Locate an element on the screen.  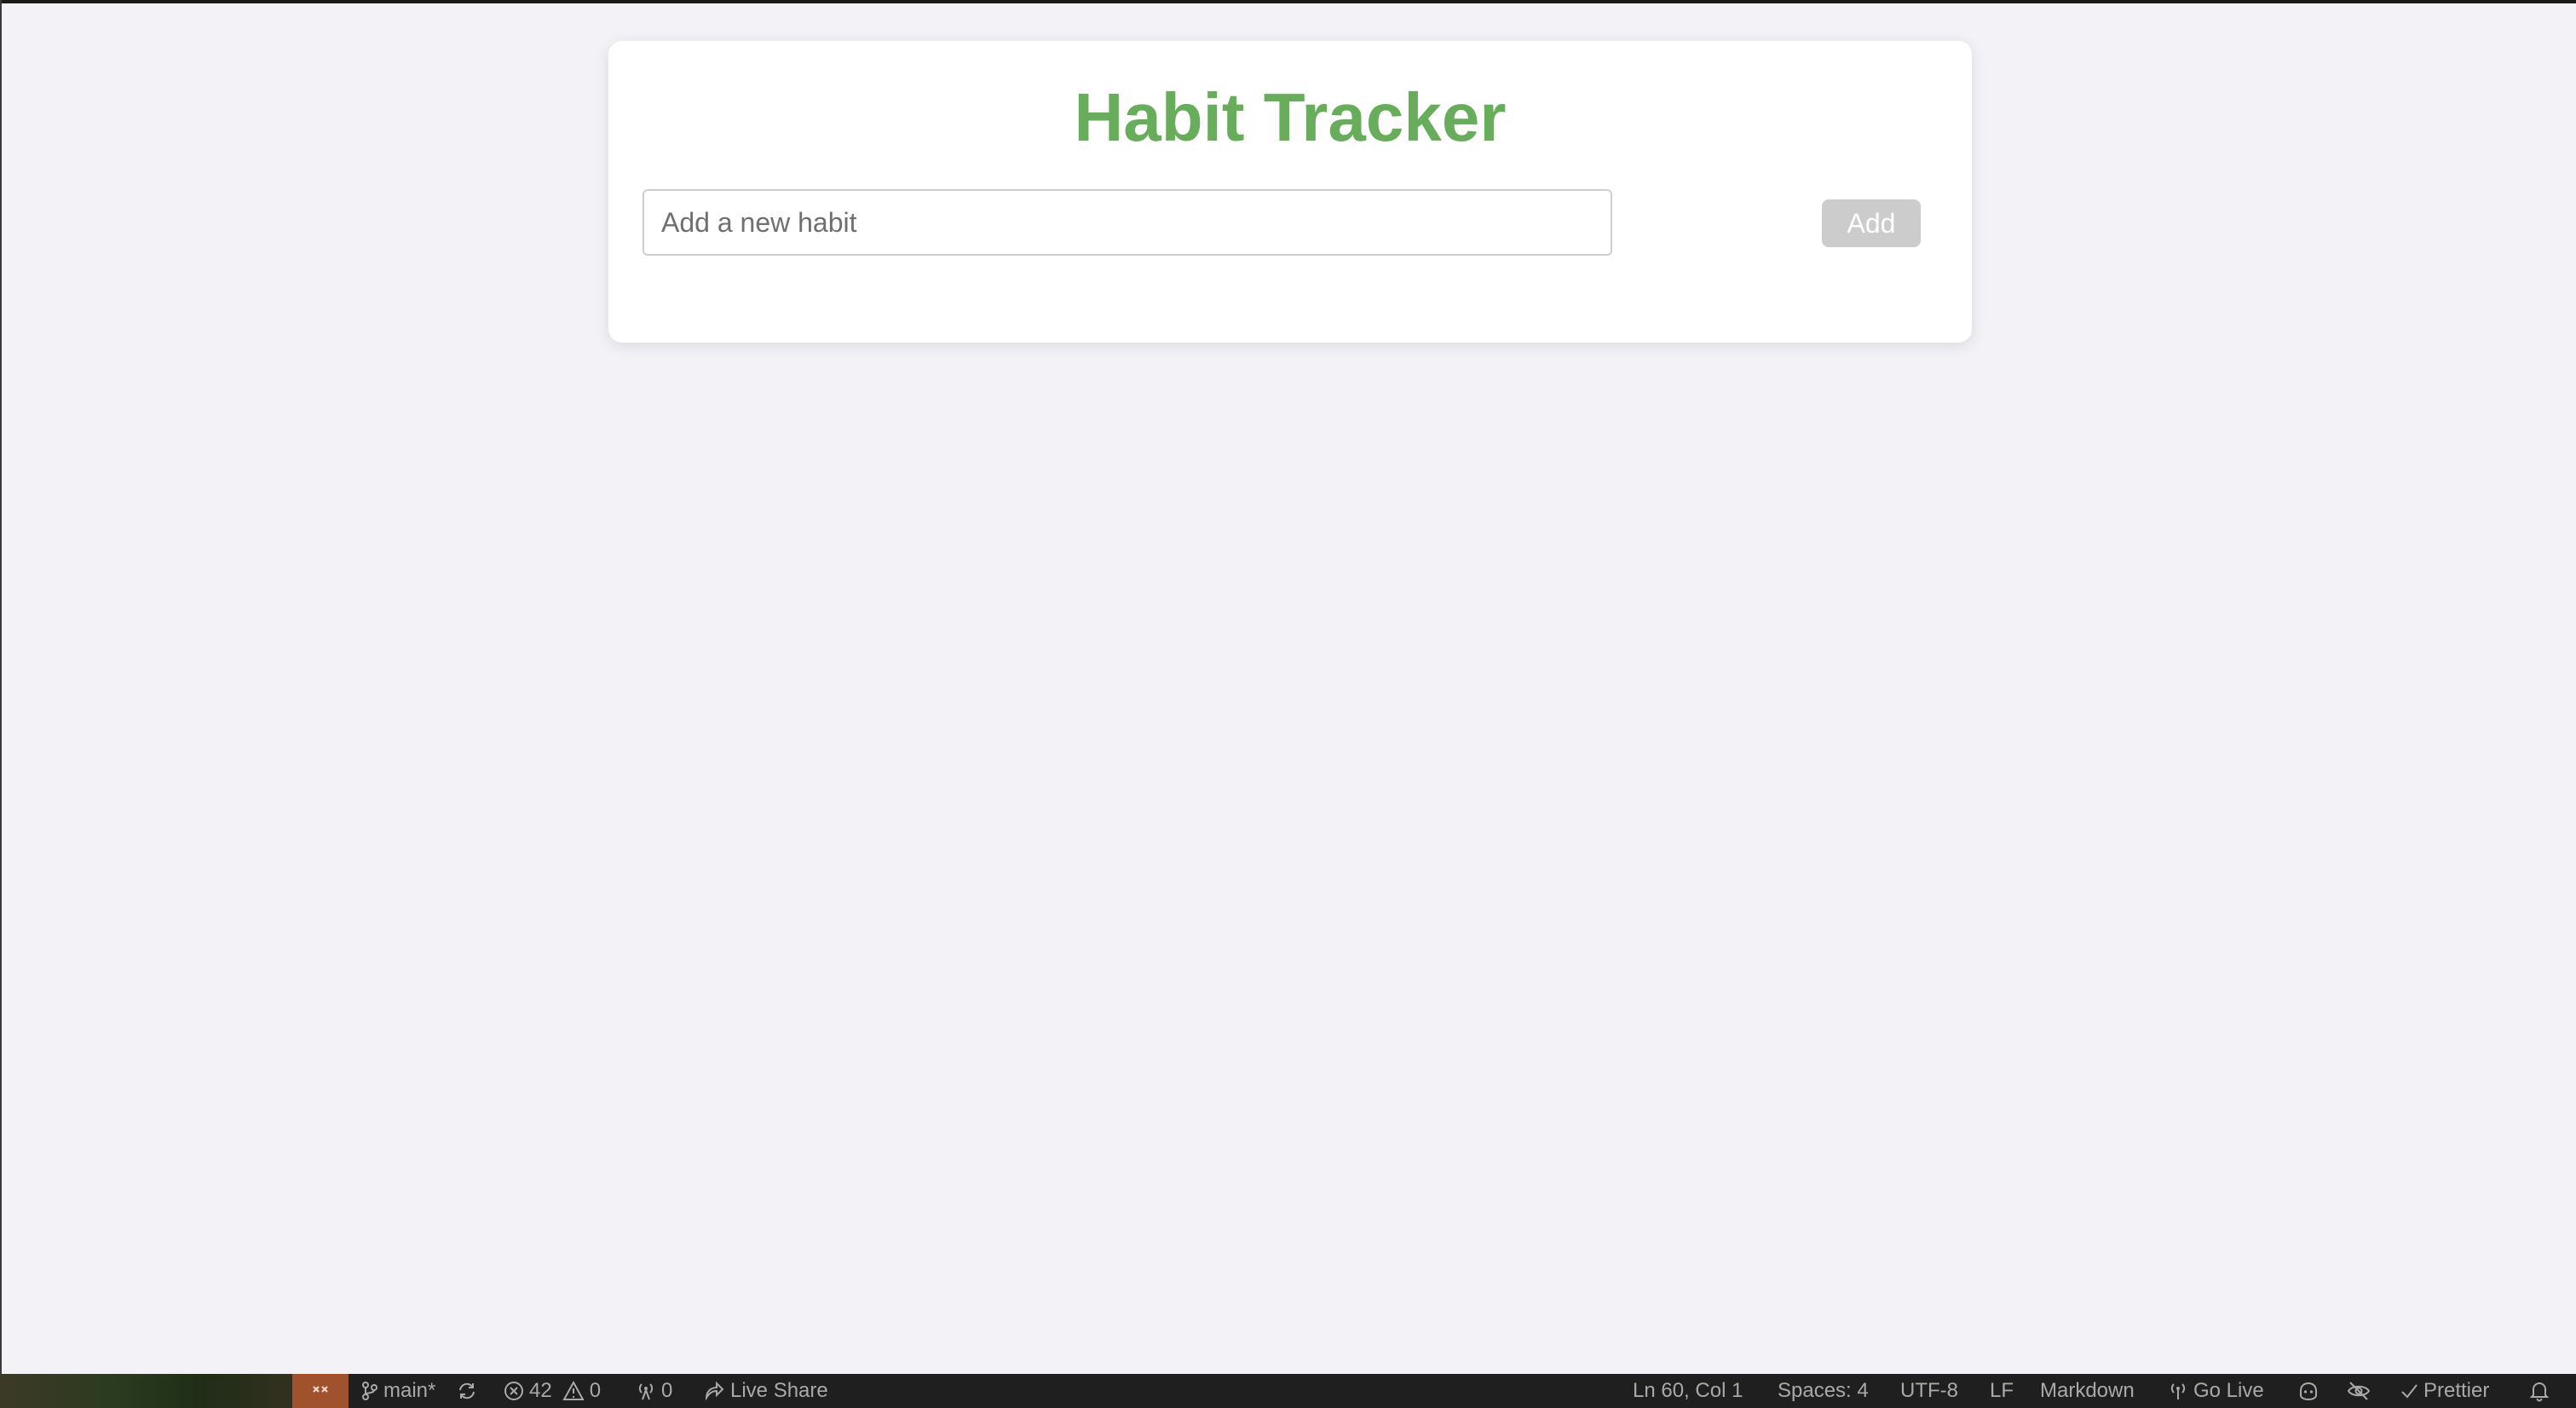
bell-icon is located at coordinates (2539, 1391).